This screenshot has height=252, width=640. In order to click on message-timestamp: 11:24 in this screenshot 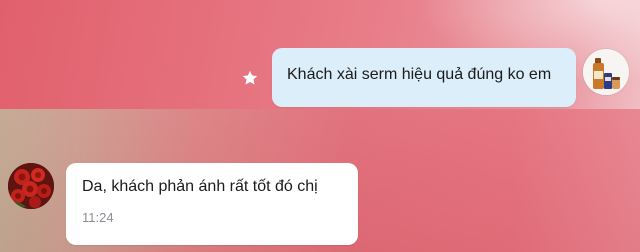, I will do `click(98, 217)`.